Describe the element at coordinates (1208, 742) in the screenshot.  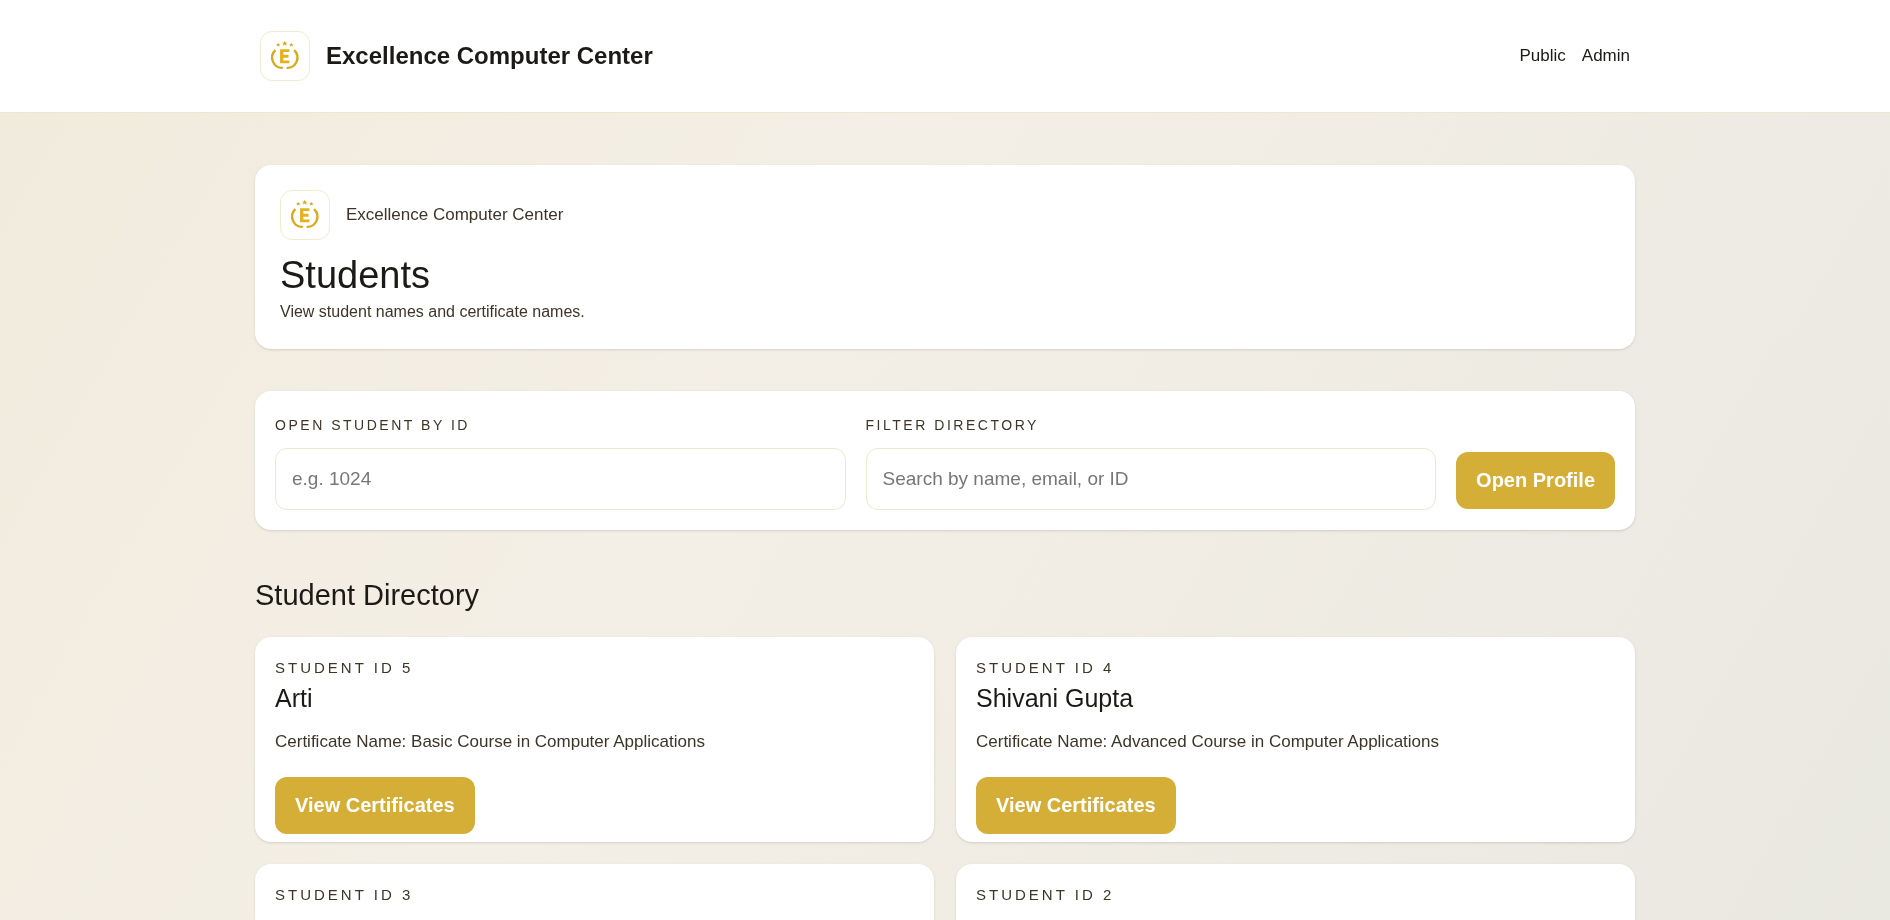
I see `certificate-name: Certificate Name: Advanced Course in Computer Applications` at that location.